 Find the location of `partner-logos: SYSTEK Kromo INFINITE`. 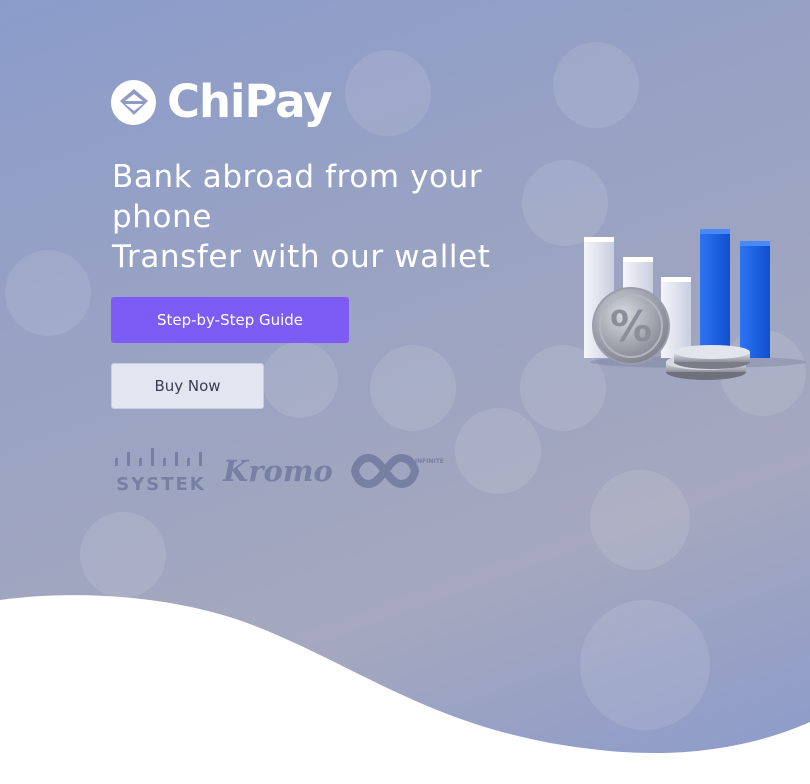

partner-logos: SYSTEK Kromo INFINITE is located at coordinates (278, 470).